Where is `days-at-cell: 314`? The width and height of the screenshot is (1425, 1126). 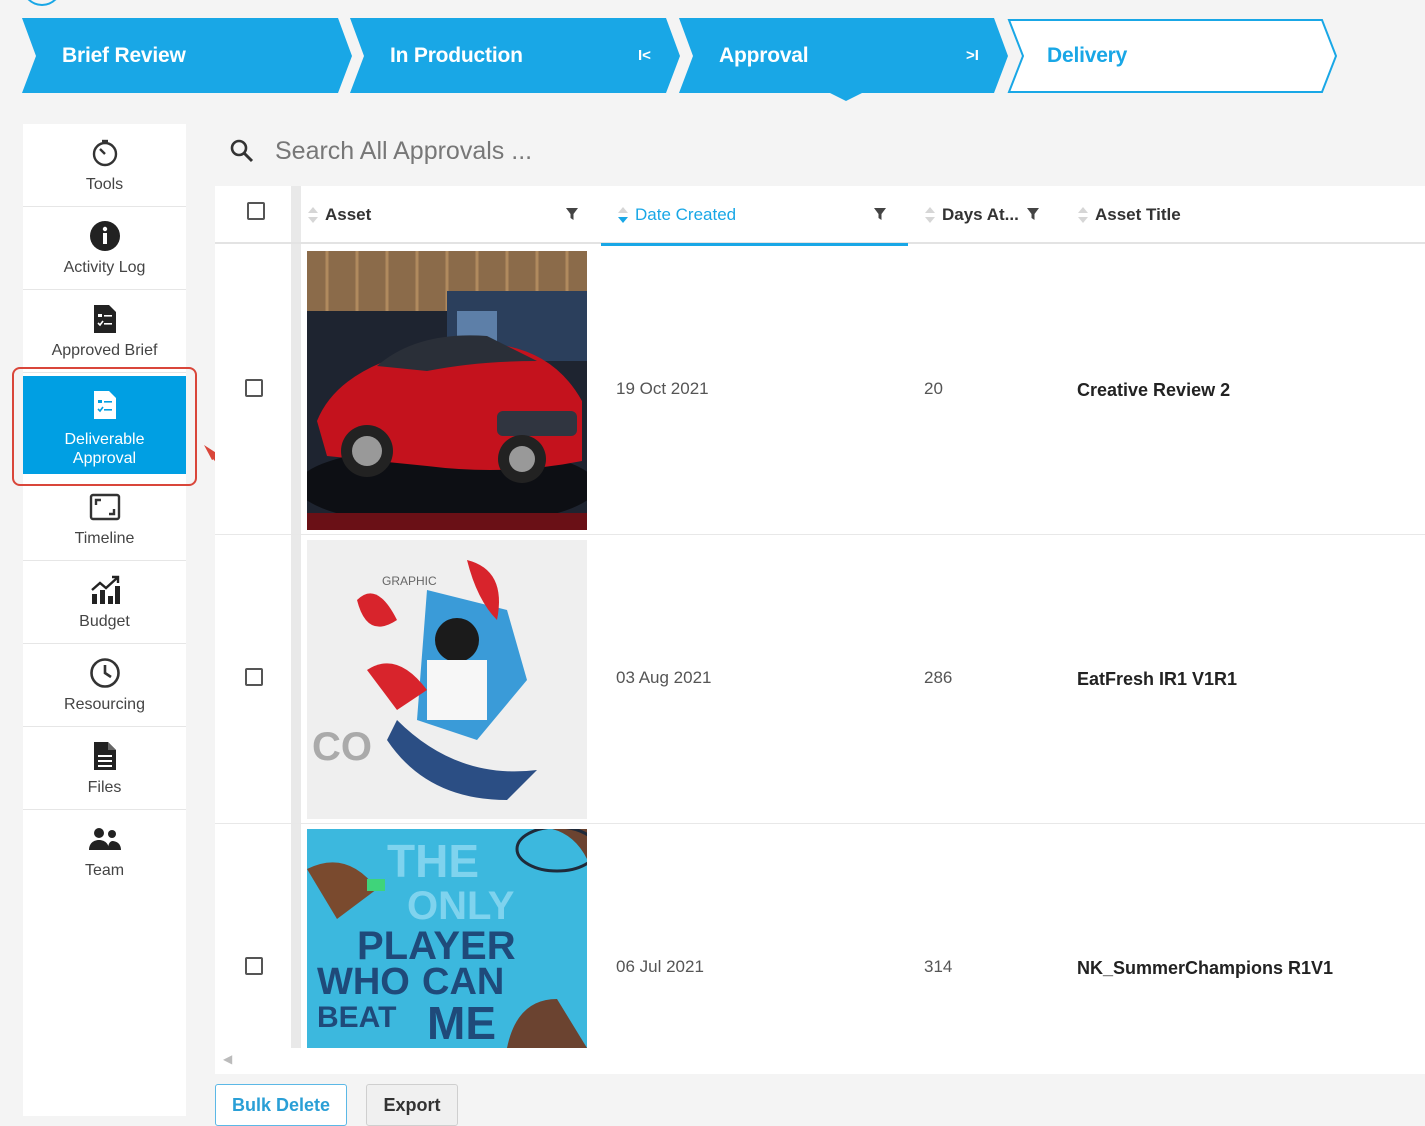
days-at-cell: 314 is located at coordinates (938, 966).